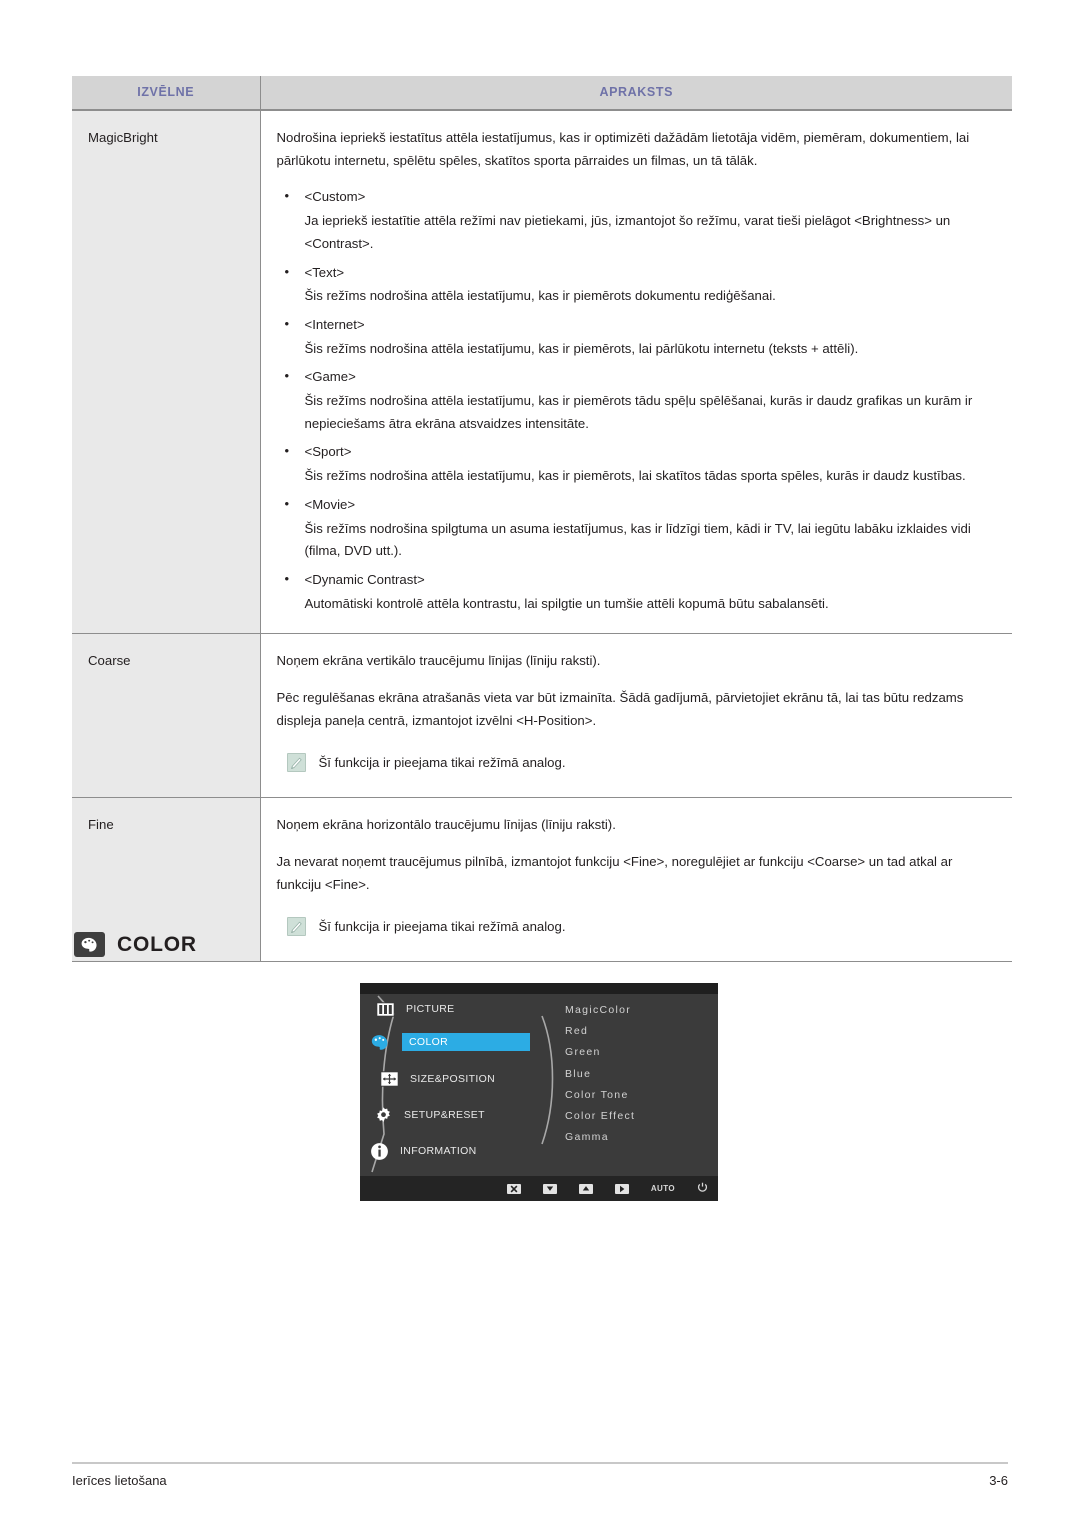 The height and width of the screenshot is (1527, 1080). I want to click on power-key, so click(702, 1189).